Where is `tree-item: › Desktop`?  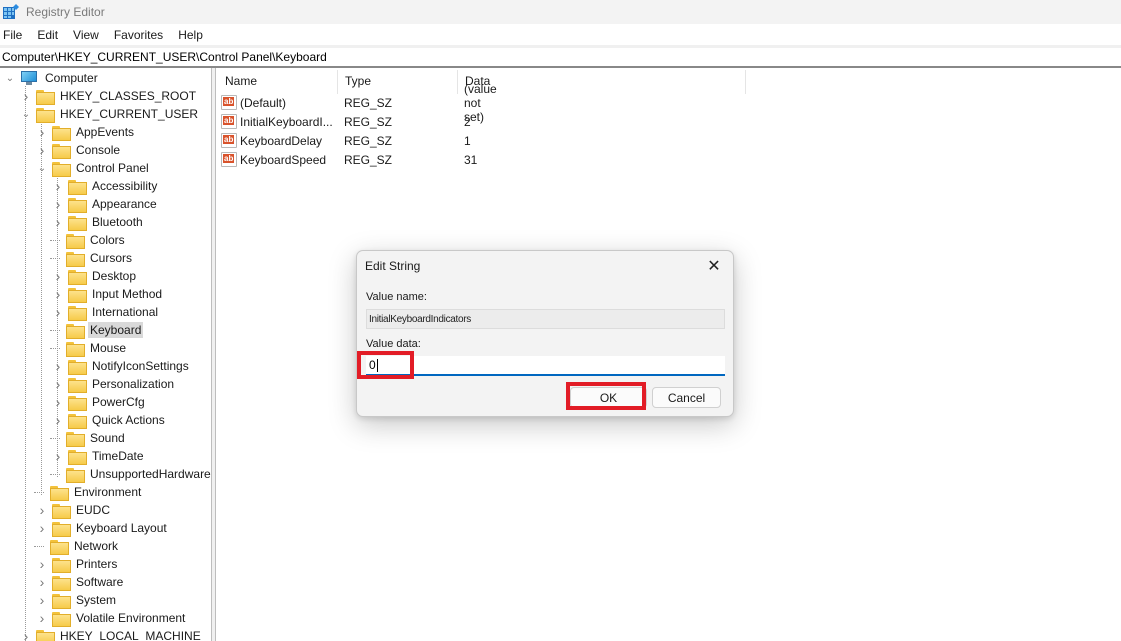
tree-item: › Desktop is located at coordinates (95, 276).